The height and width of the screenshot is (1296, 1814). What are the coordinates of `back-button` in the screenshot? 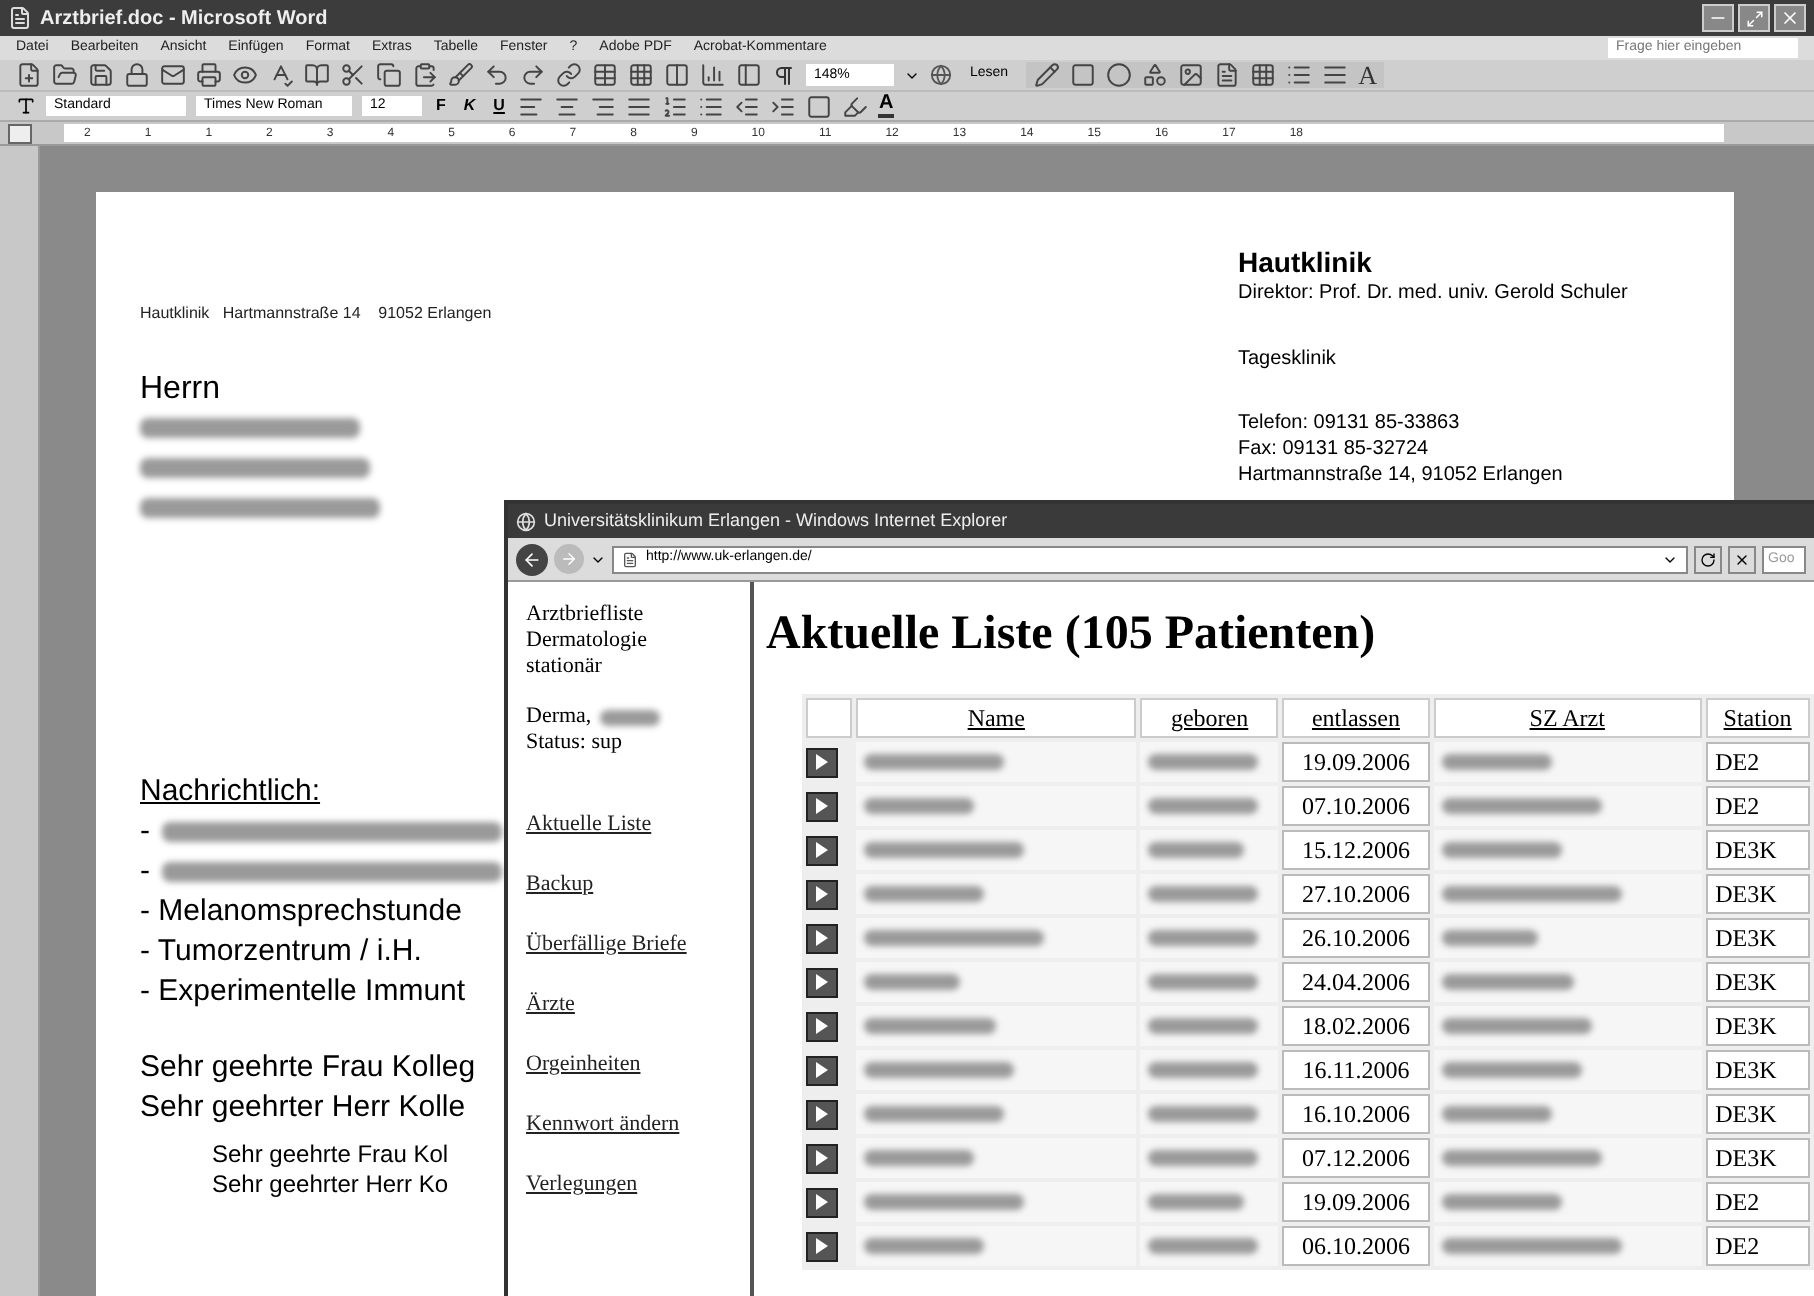 It's located at (532, 559).